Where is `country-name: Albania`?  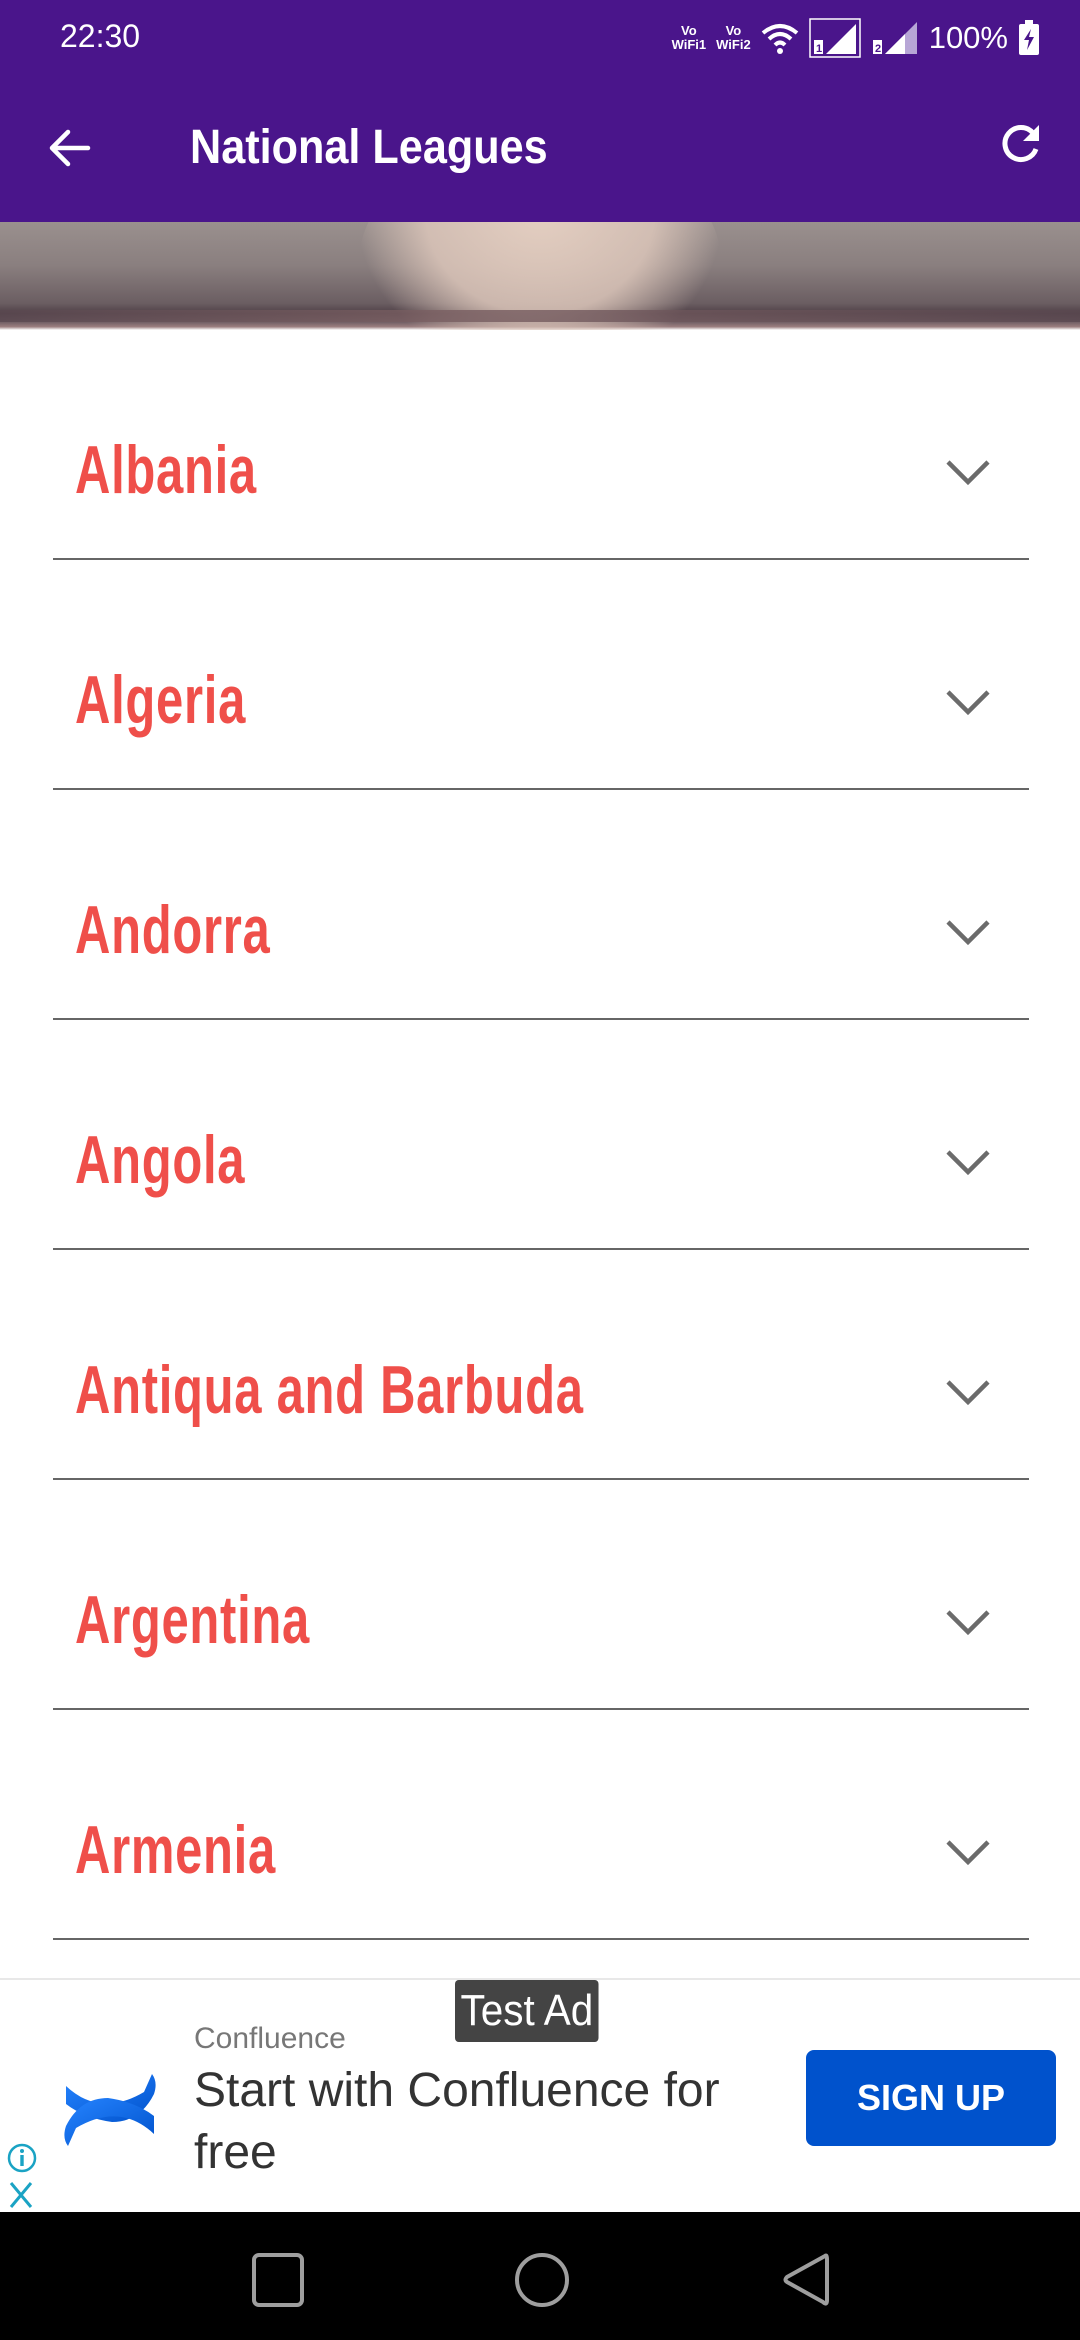
country-name: Albania is located at coordinates (166, 470).